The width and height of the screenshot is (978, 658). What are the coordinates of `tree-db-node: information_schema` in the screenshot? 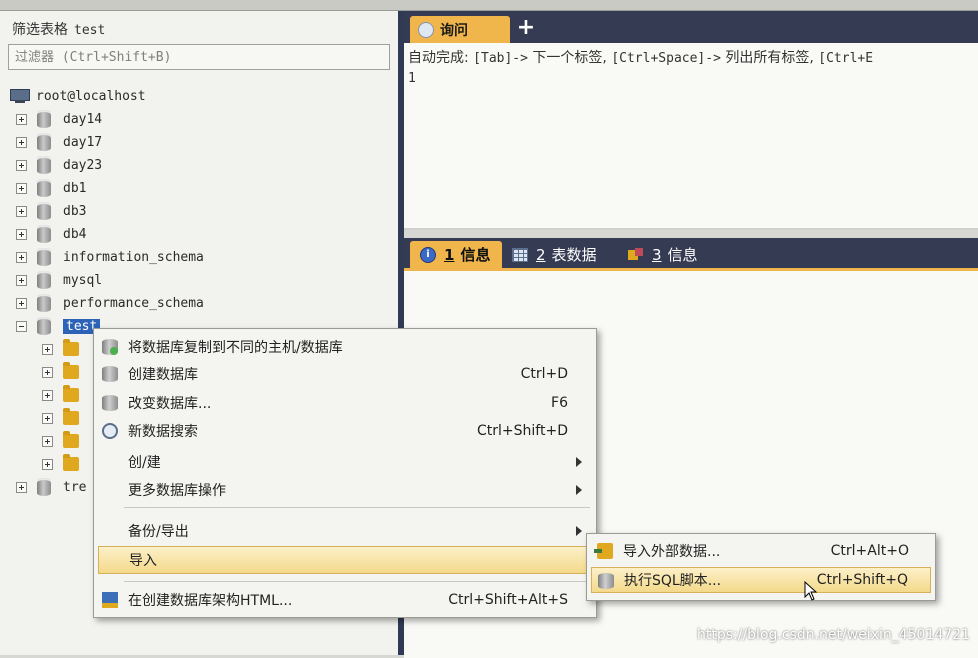 It's located at (110, 257).